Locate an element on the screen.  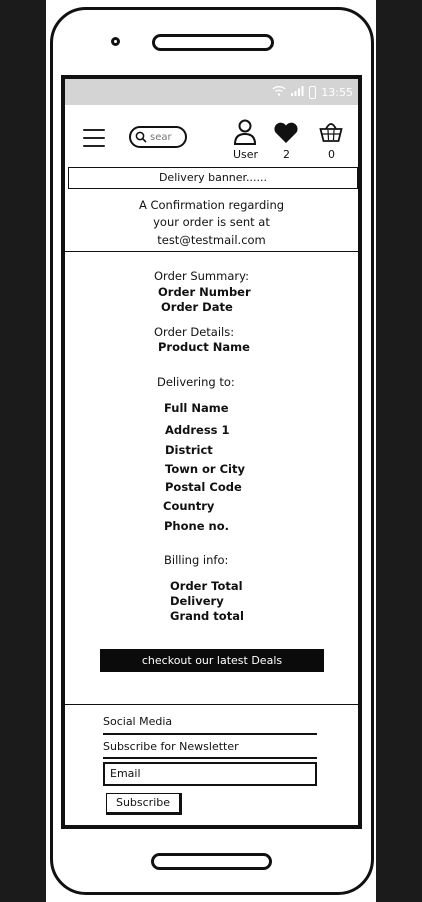
footer-divider is located at coordinates (211, 704).